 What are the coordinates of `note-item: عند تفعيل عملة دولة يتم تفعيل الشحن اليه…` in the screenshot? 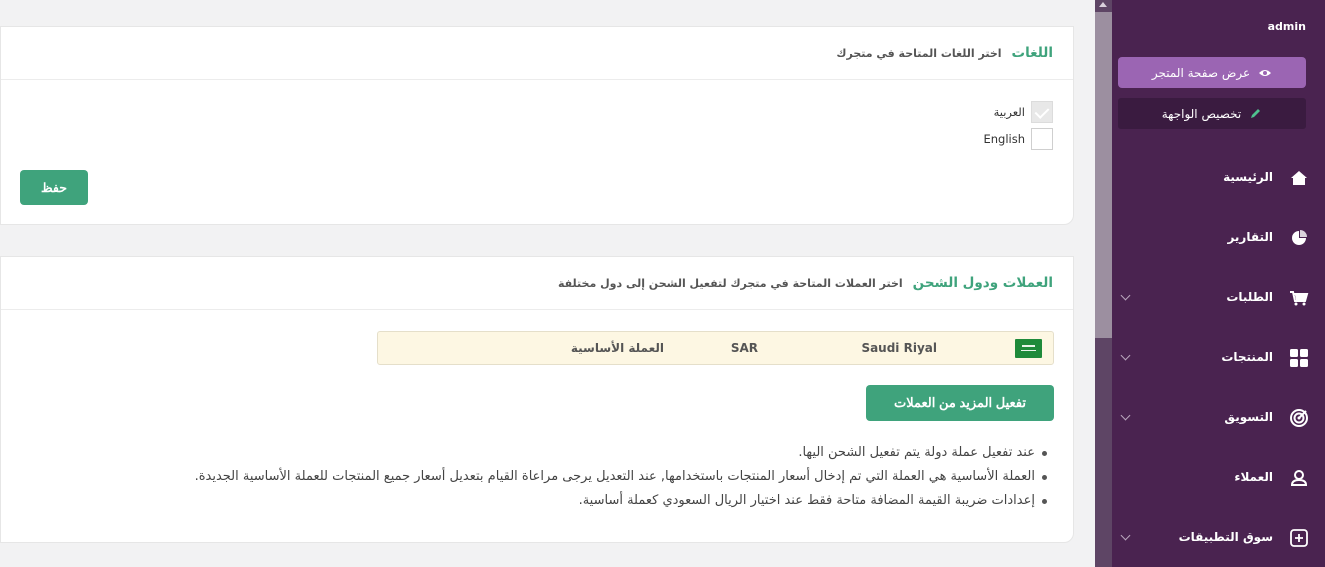 It's located at (547, 453).